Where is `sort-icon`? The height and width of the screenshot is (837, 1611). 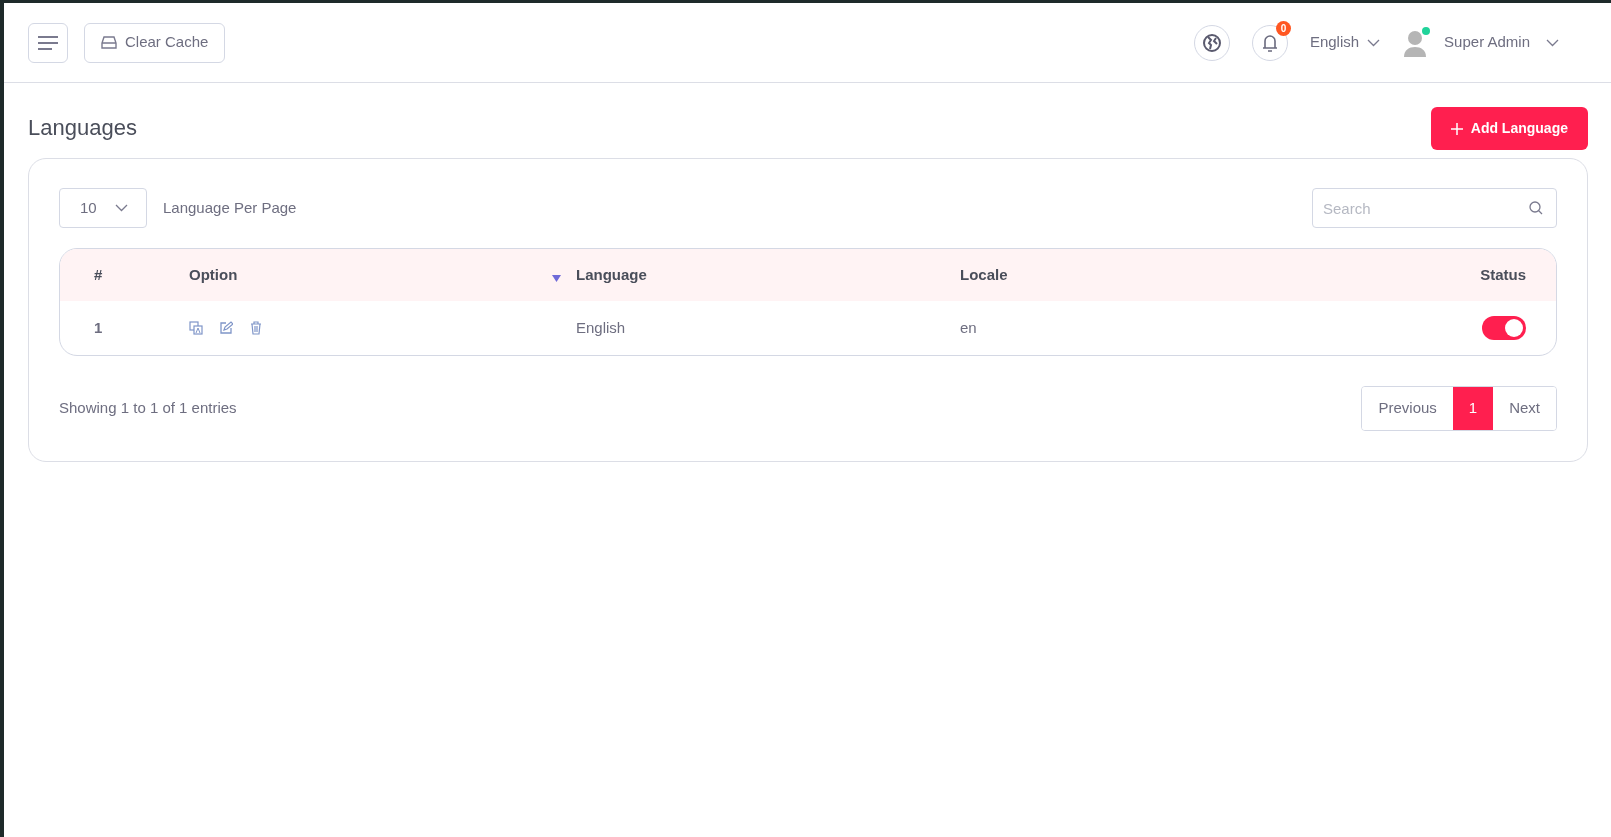
sort-icon is located at coordinates (556, 278).